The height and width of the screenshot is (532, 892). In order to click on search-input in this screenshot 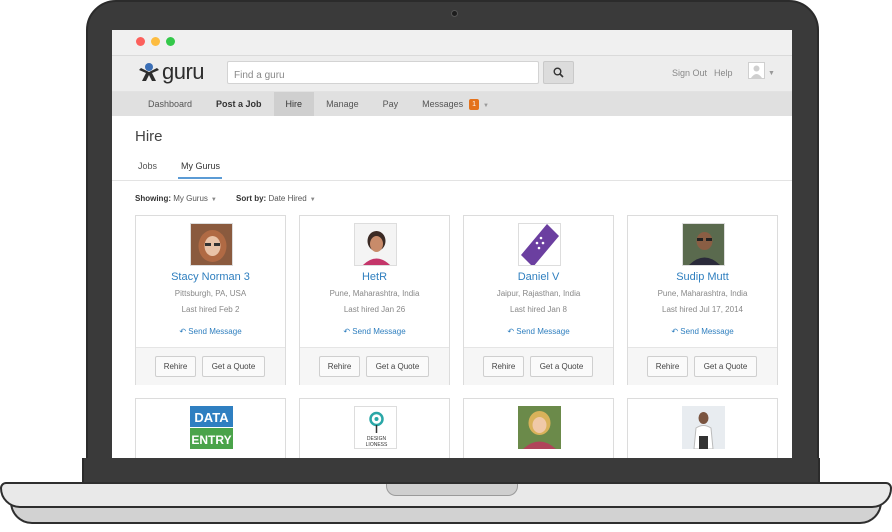, I will do `click(383, 72)`.